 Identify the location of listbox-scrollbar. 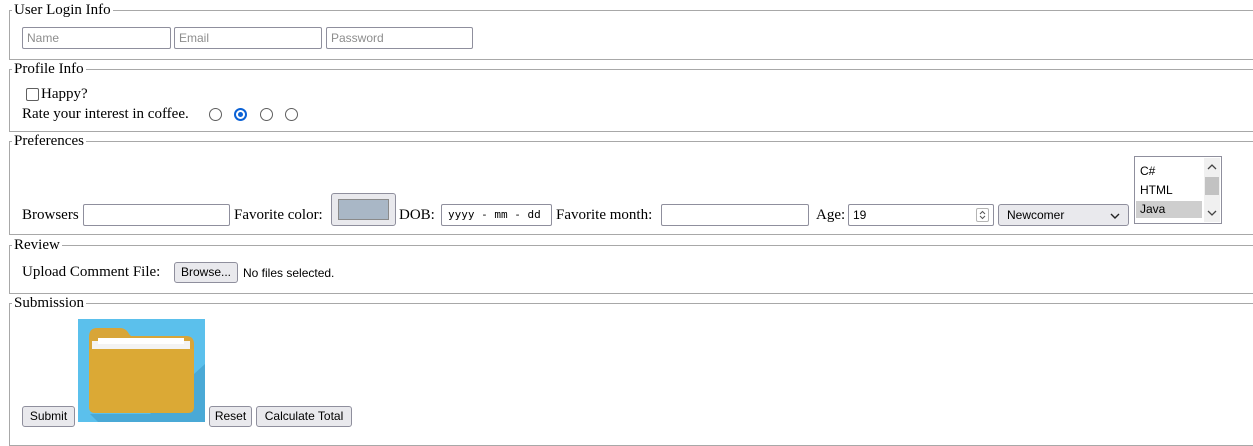
(1212, 190).